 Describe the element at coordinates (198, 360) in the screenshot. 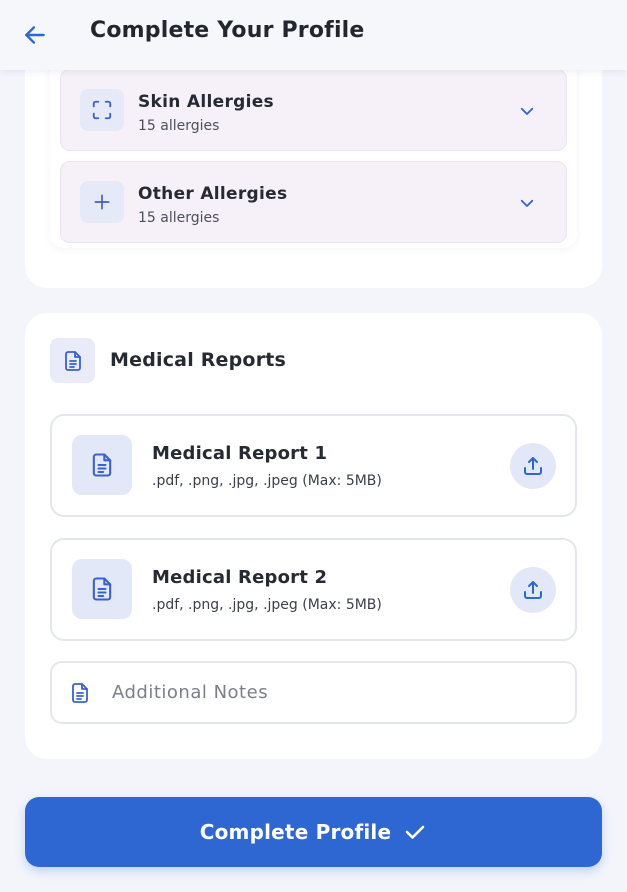

I see `section-title: Medical Reports` at that location.